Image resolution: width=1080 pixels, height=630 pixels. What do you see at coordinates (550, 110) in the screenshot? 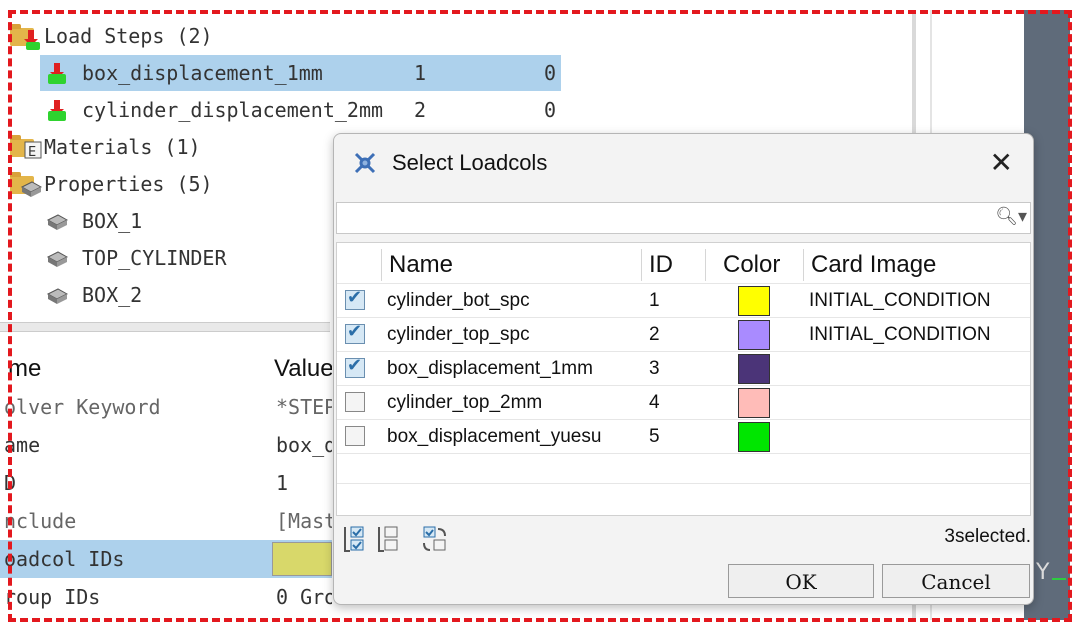
I see `tree-value: 0` at bounding box center [550, 110].